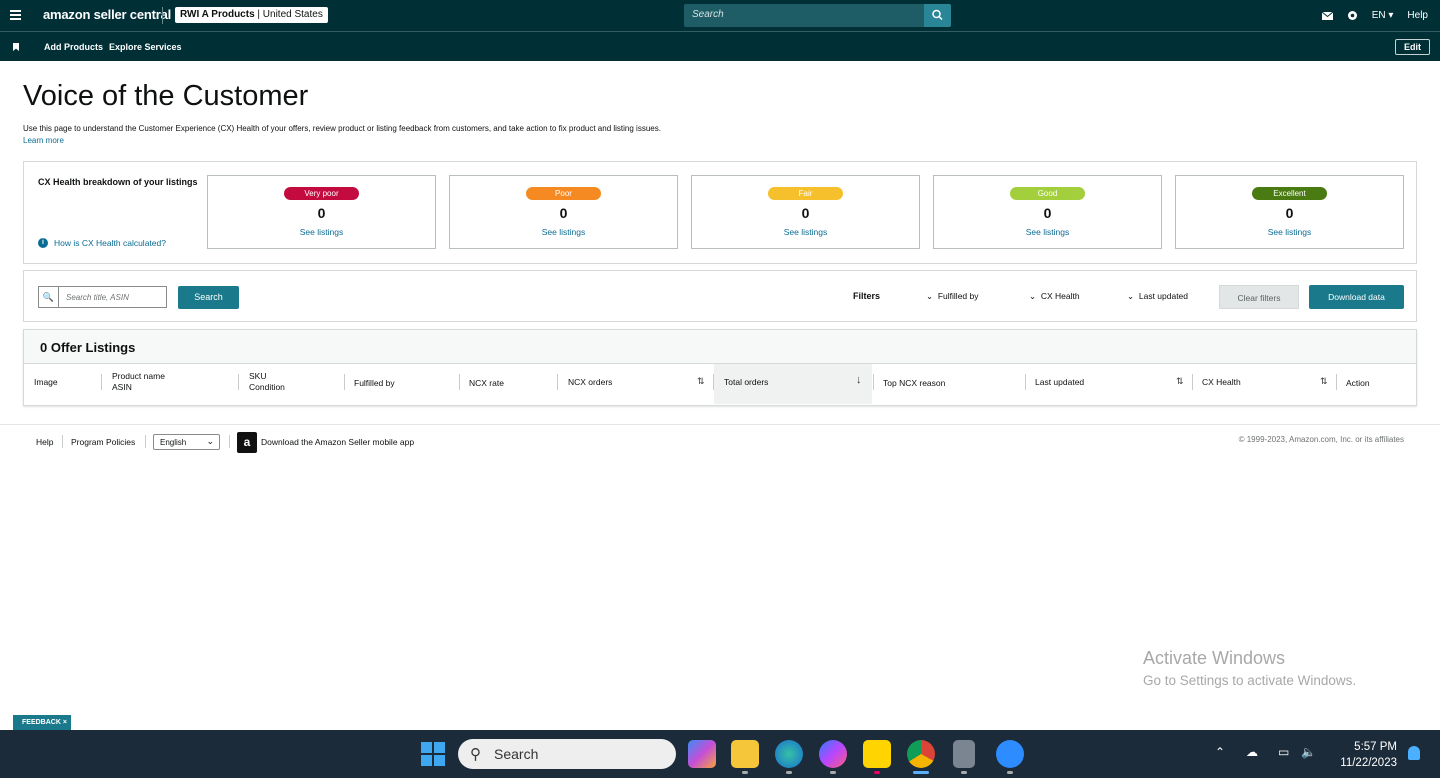 The width and height of the screenshot is (1440, 778). What do you see at coordinates (867, 296) in the screenshot?
I see `filters-label: Filters` at bounding box center [867, 296].